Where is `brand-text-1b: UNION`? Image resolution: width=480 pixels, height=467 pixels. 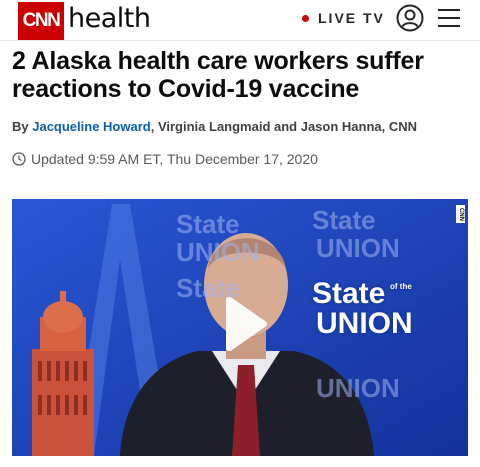 brand-text-1b: UNION is located at coordinates (218, 252).